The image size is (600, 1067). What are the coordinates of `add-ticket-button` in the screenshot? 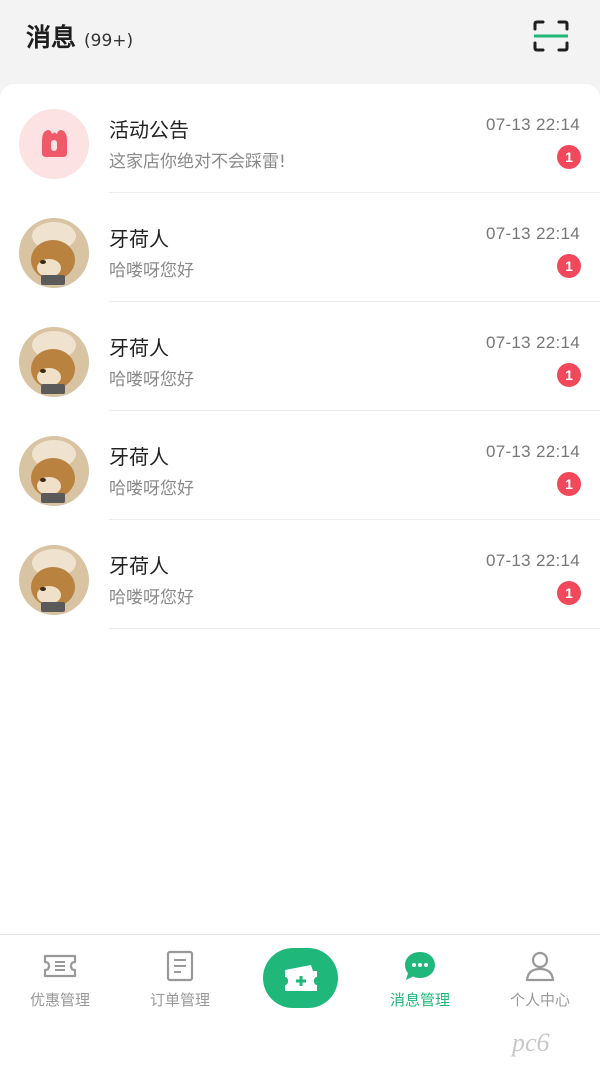 It's located at (300, 978).